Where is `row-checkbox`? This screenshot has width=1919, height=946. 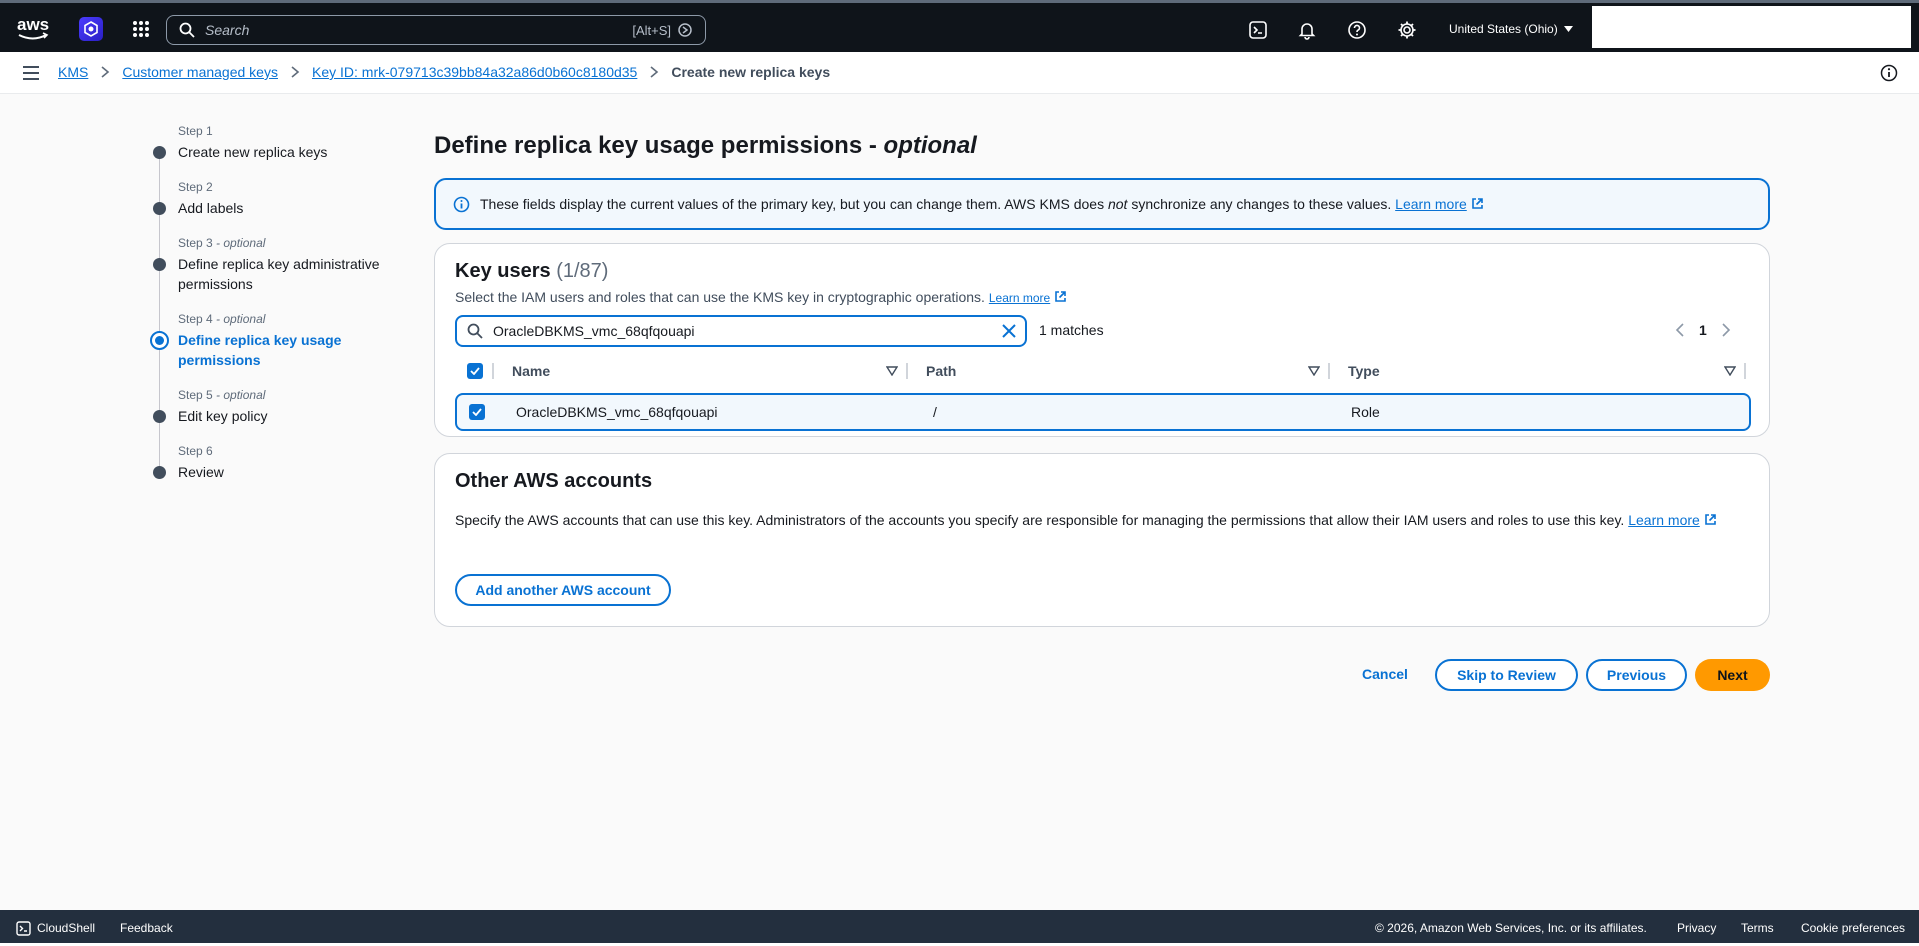 row-checkbox is located at coordinates (477, 412).